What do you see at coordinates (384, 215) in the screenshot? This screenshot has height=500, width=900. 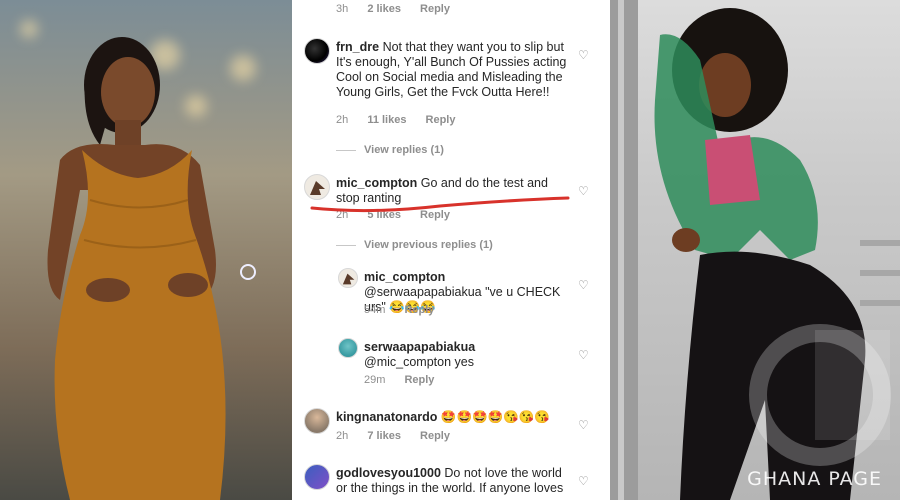 I see `comment-likes: 5 likes` at bounding box center [384, 215].